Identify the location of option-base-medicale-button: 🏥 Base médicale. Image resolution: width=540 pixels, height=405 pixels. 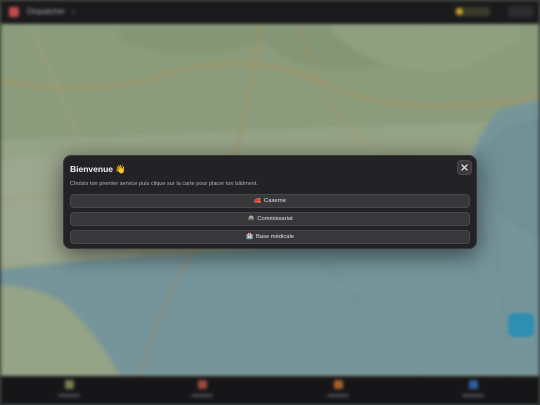
(270, 237).